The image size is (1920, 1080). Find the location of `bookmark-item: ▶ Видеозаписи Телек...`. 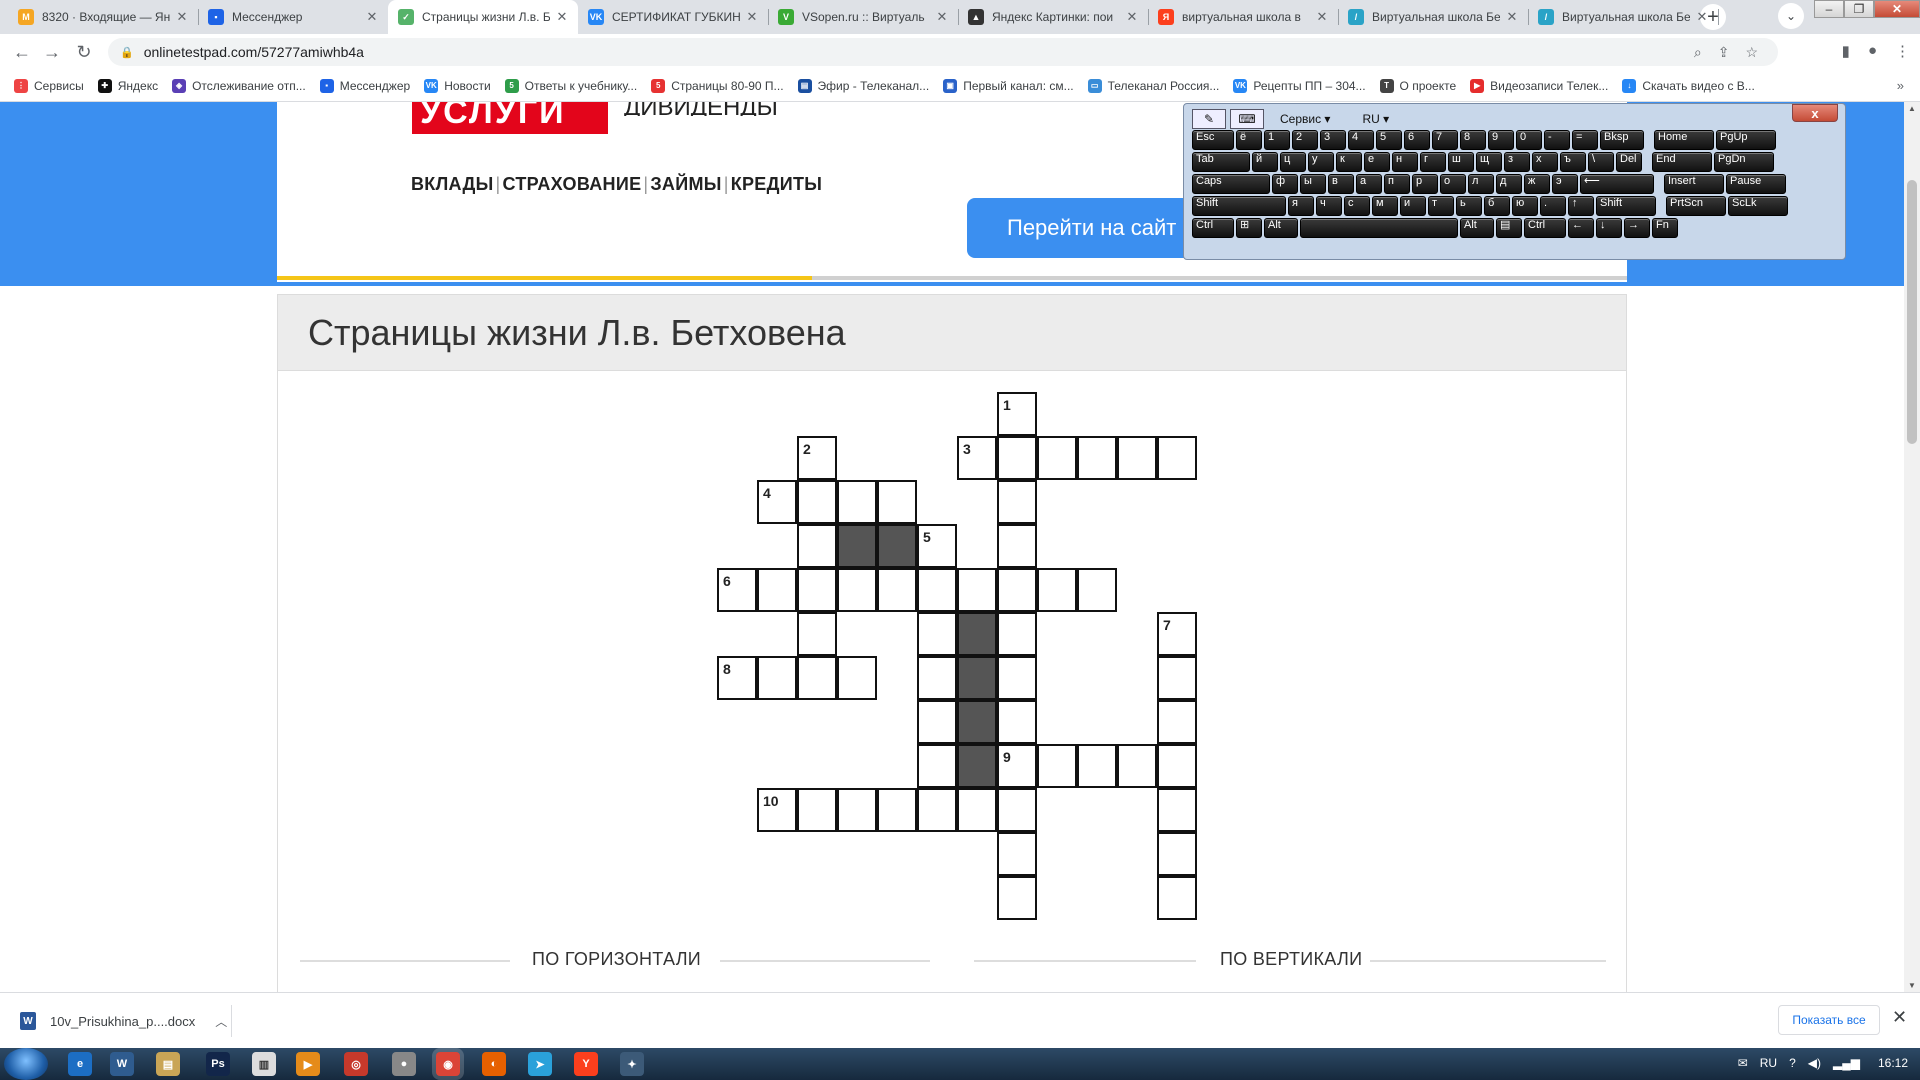

bookmark-item: ▶ Видеозаписи Телек... is located at coordinates (1539, 85).